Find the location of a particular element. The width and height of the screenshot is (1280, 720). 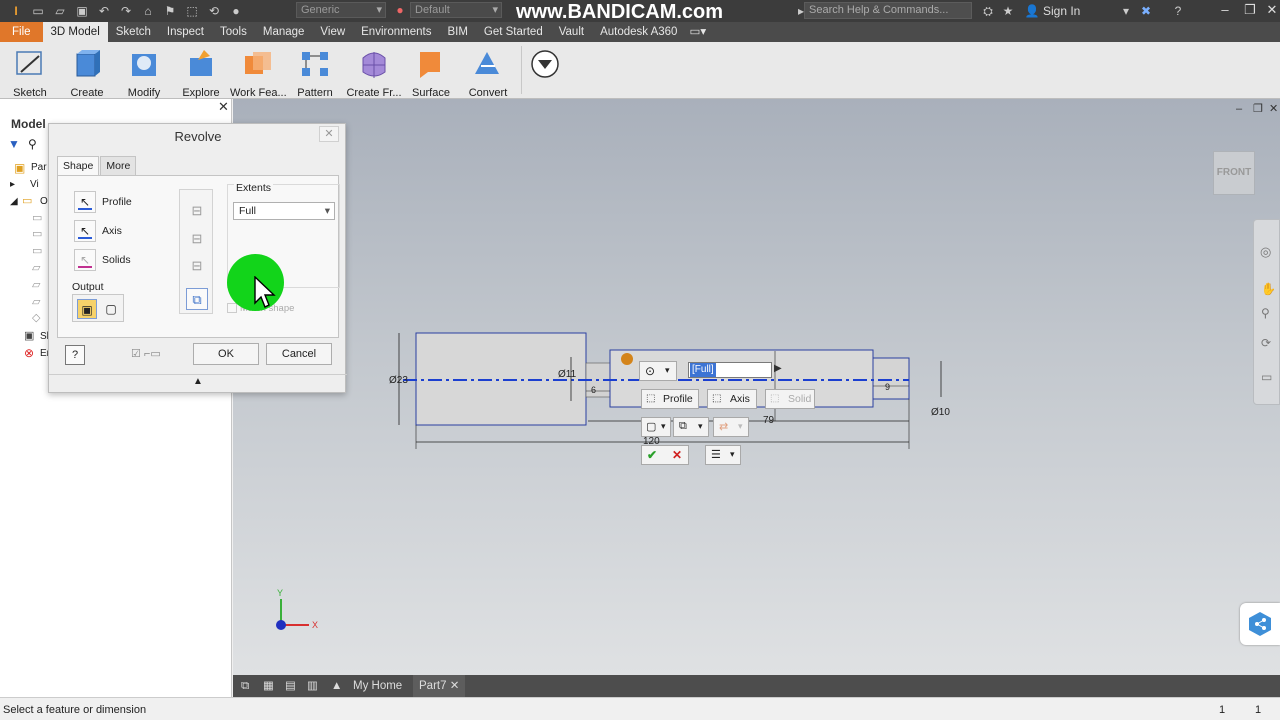

convert-button: Convert is located at coordinates (488, 72).